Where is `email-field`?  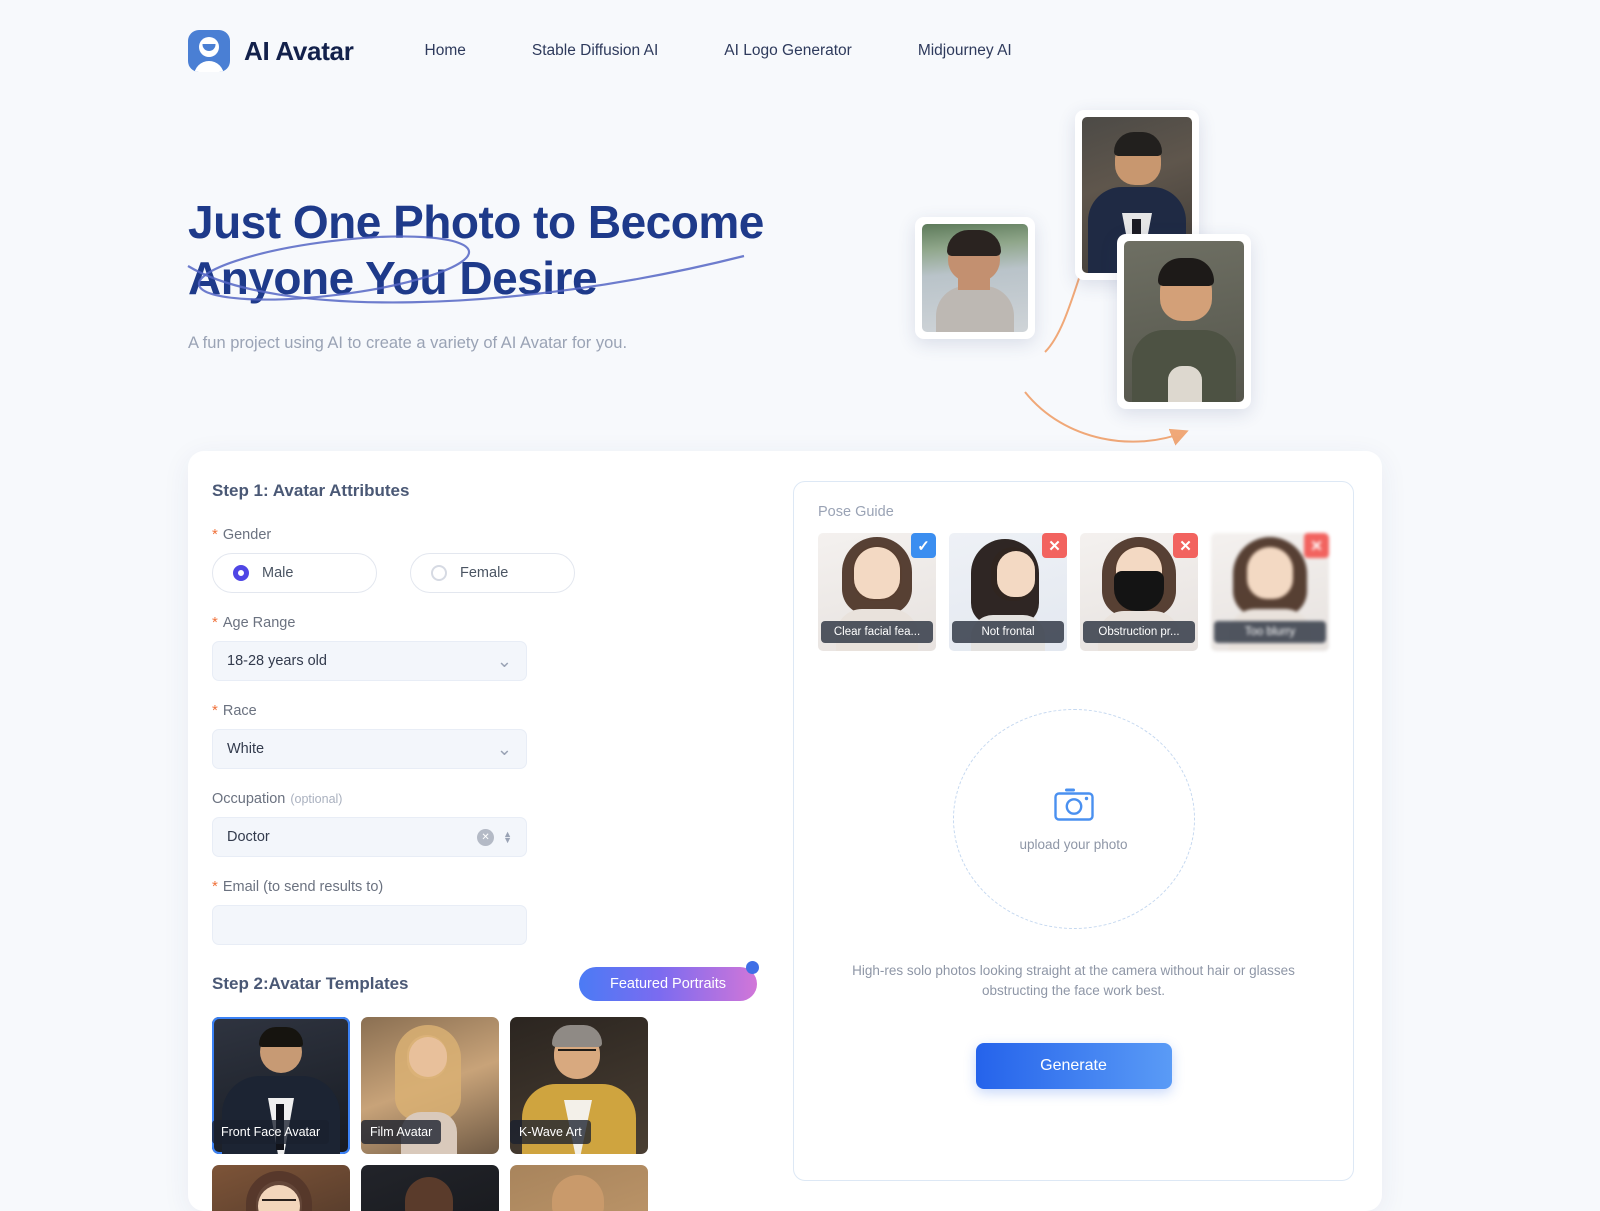
email-field is located at coordinates (369, 925).